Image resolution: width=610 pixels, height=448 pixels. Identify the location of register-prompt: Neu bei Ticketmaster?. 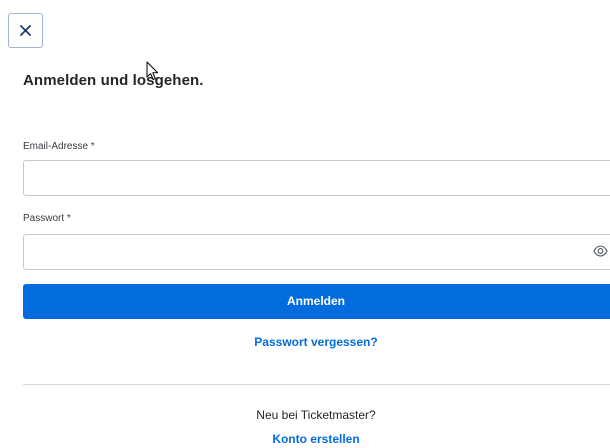
(316, 415).